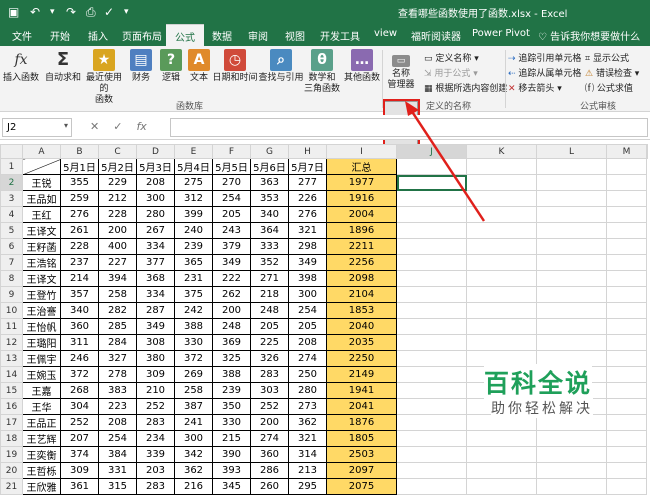 The image size is (650, 495). I want to click on cell: 330, so click(231, 422).